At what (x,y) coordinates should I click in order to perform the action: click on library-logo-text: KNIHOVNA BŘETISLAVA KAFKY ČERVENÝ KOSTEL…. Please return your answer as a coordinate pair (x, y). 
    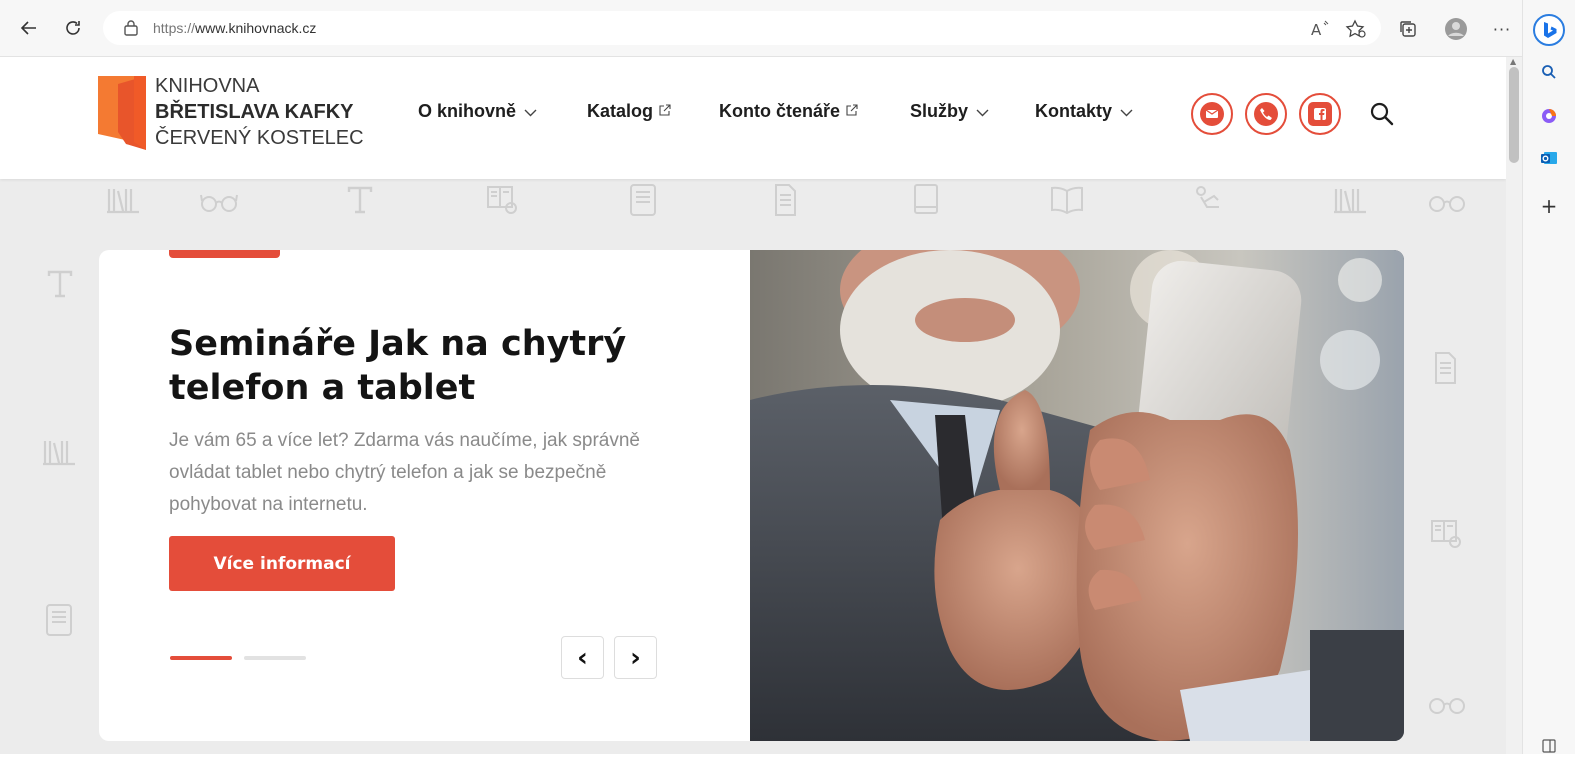
    Looking at the image, I should click on (259, 112).